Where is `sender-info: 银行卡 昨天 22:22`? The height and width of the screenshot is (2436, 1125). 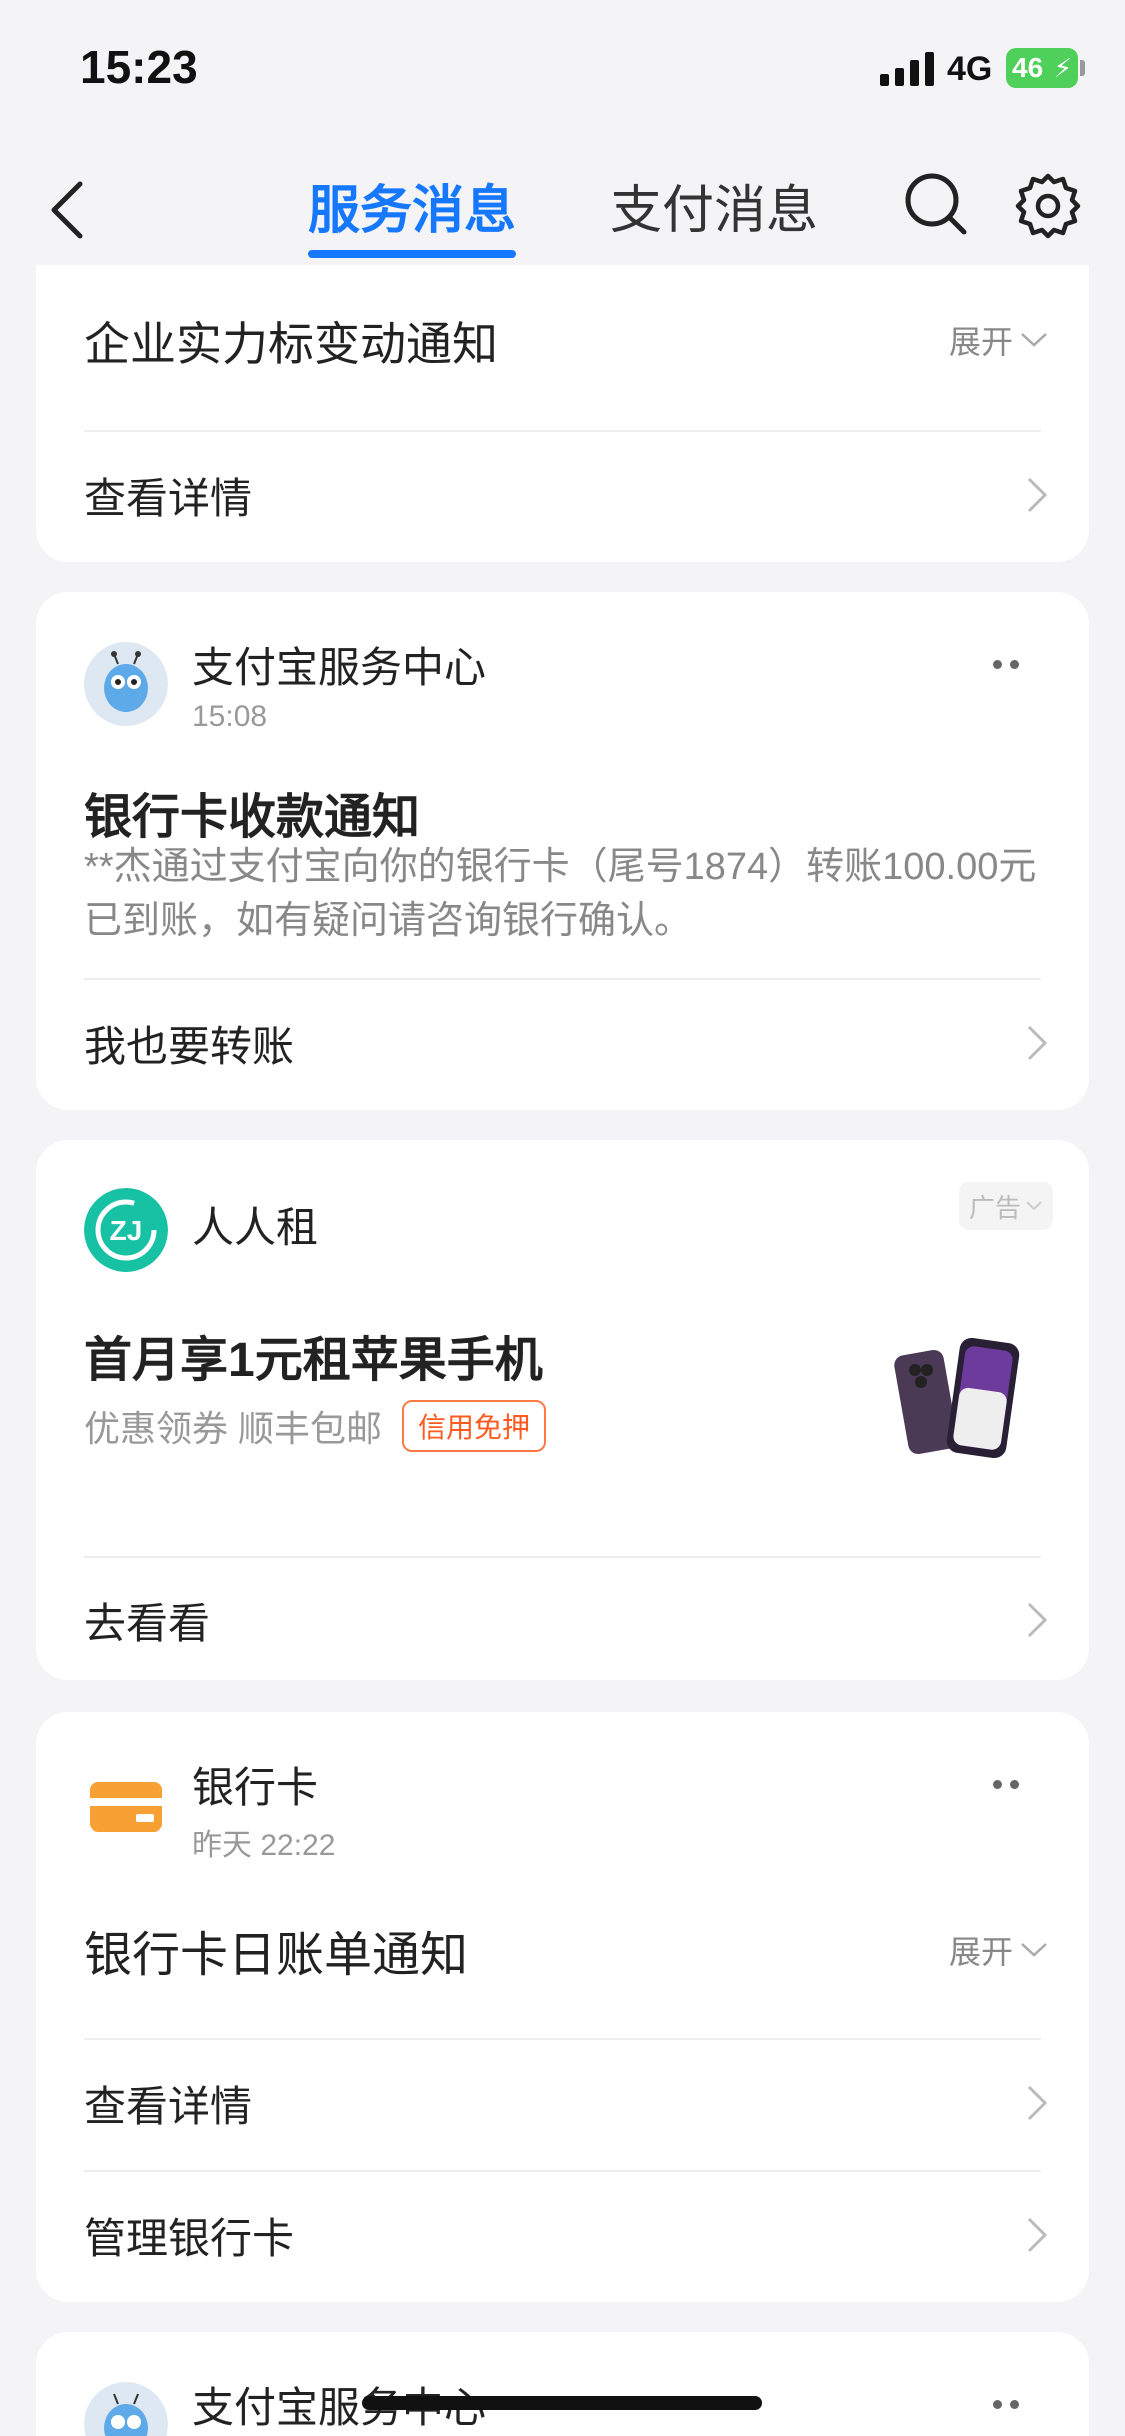
sender-info: 银行卡 昨天 22:22 is located at coordinates (209, 1813).